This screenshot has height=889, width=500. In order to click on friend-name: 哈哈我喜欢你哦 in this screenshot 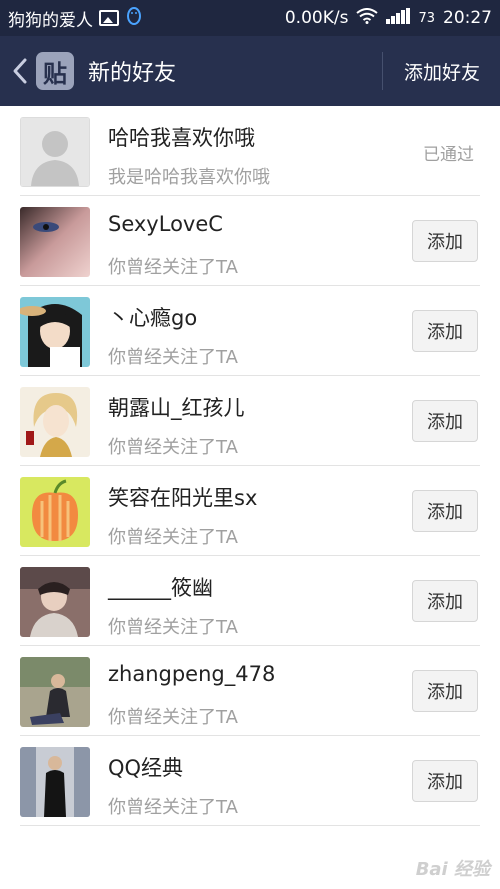, I will do `click(181, 138)`.